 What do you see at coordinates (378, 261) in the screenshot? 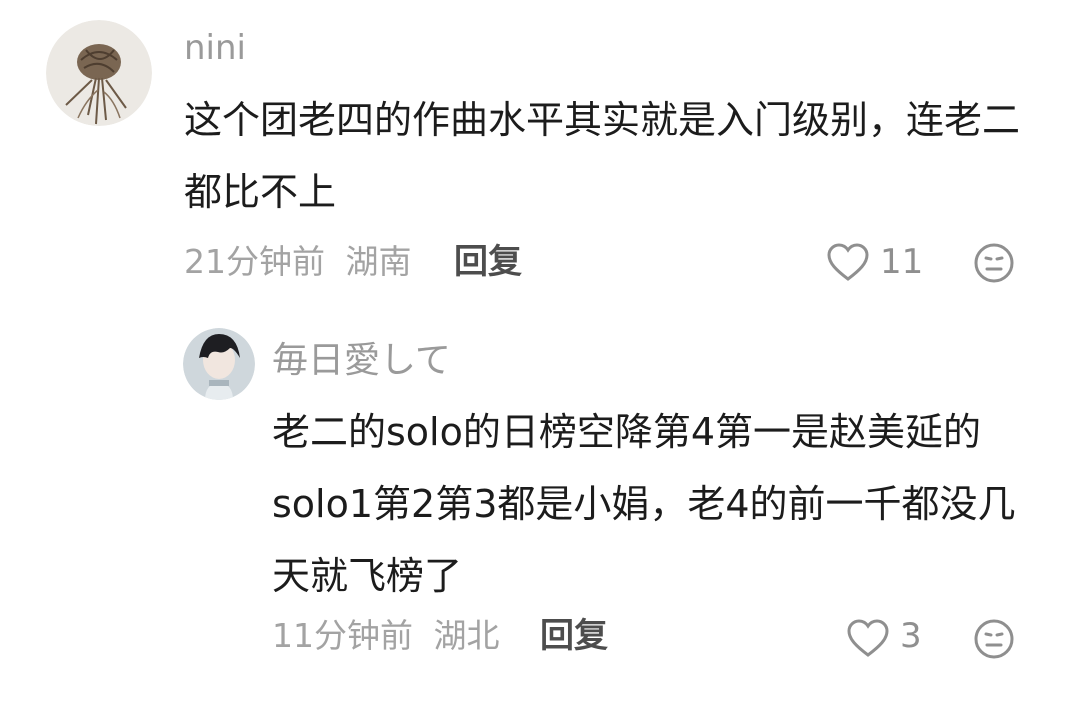
I see `comment-location: 湖南` at bounding box center [378, 261].